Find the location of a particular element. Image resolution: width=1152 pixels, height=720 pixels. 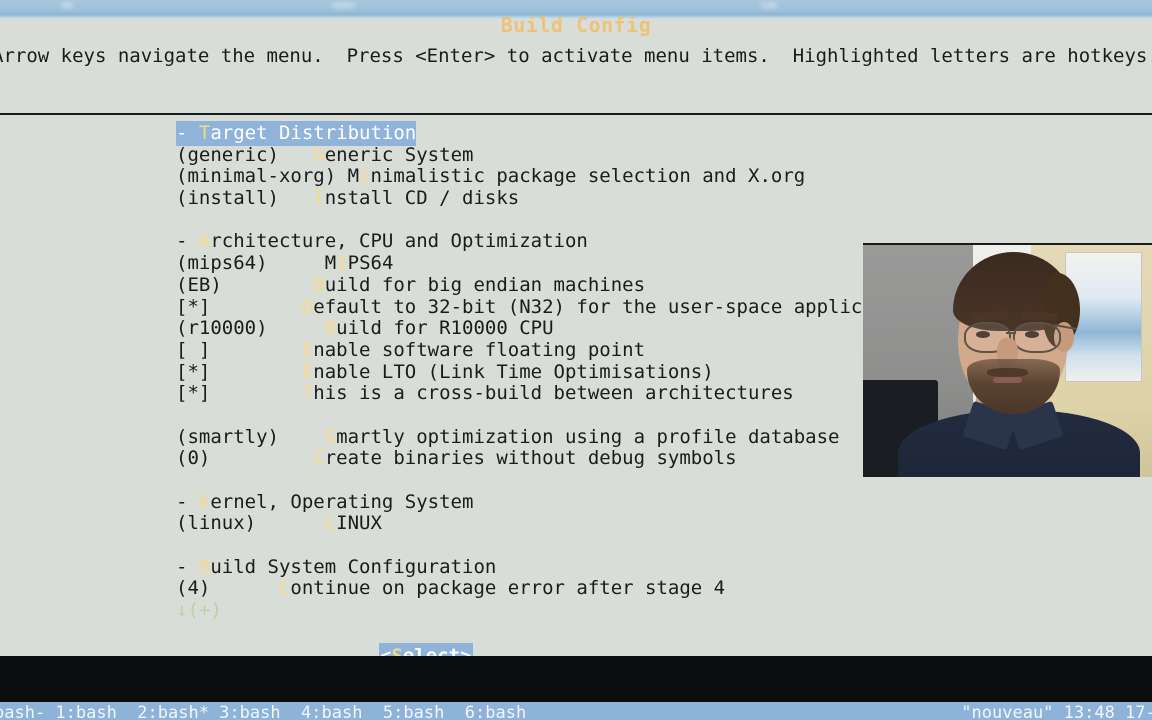

menu-row-label: arget Distribution is located at coordinates (313, 133).